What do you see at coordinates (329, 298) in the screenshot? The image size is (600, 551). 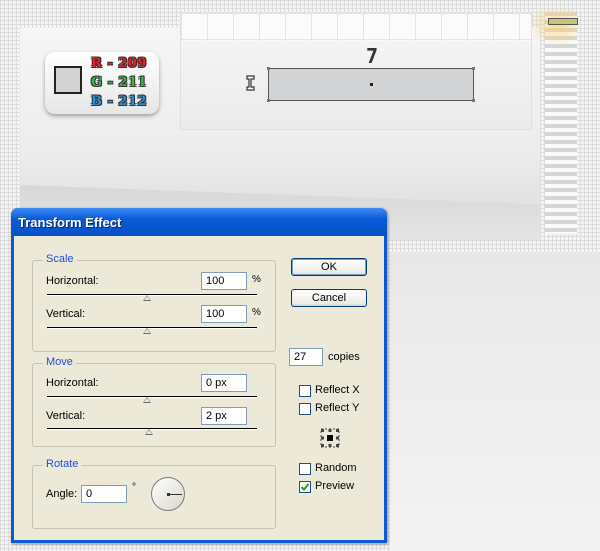 I see `cancel-button: Cancel` at bounding box center [329, 298].